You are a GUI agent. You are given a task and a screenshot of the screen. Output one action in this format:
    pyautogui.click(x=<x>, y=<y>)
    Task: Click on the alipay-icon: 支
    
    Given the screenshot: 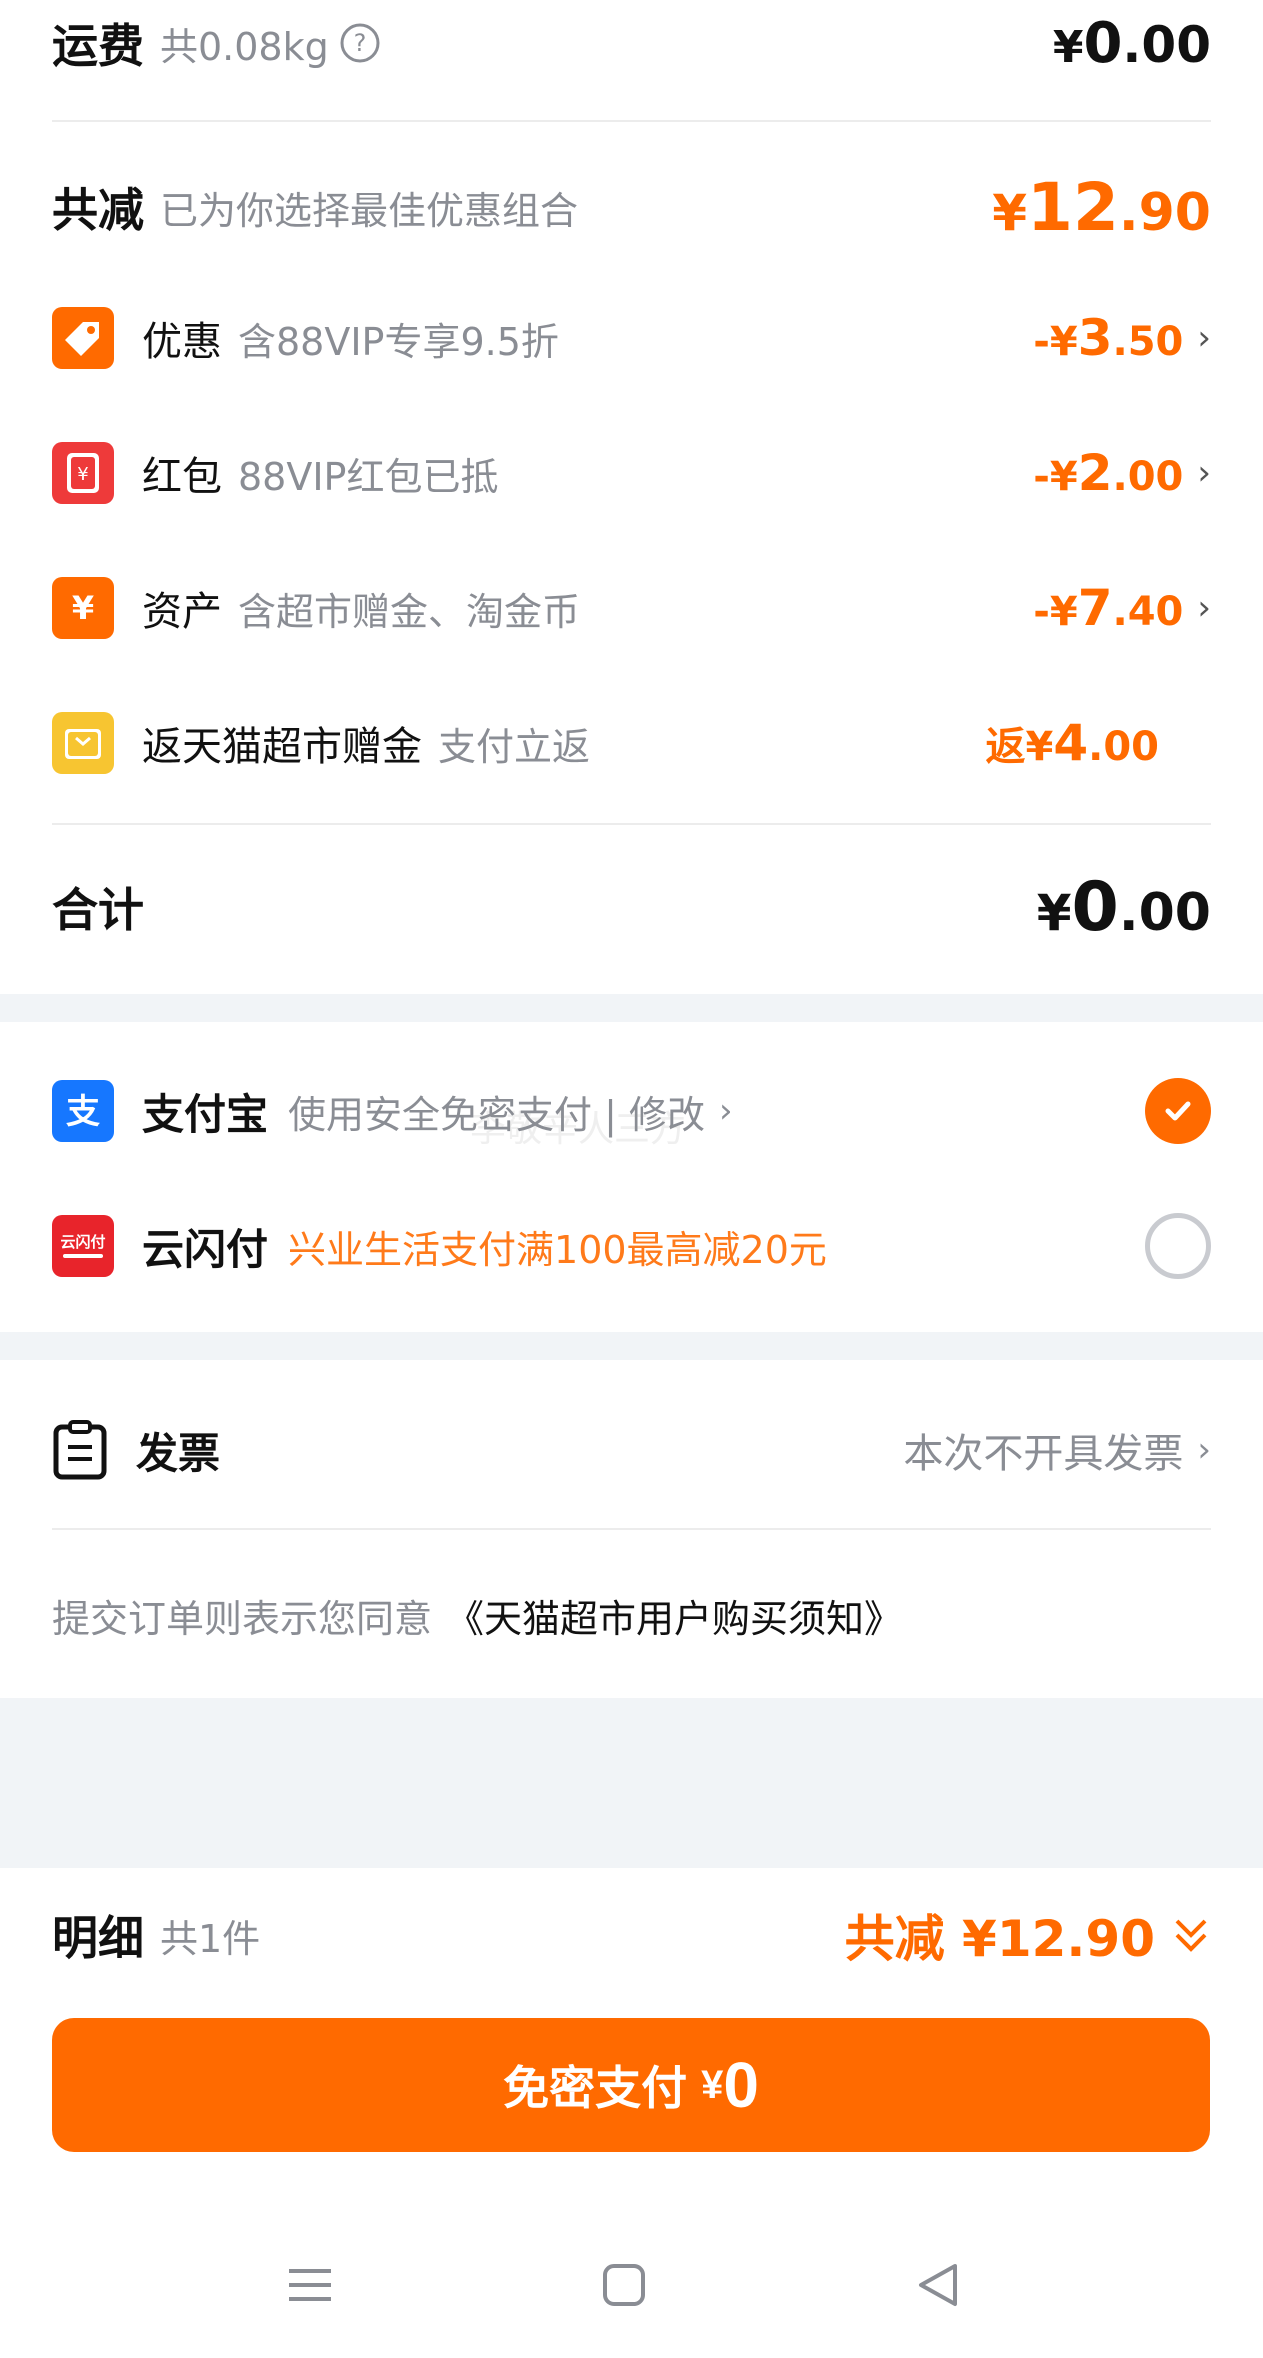 What is the action you would take?
    pyautogui.click(x=83, y=1111)
    